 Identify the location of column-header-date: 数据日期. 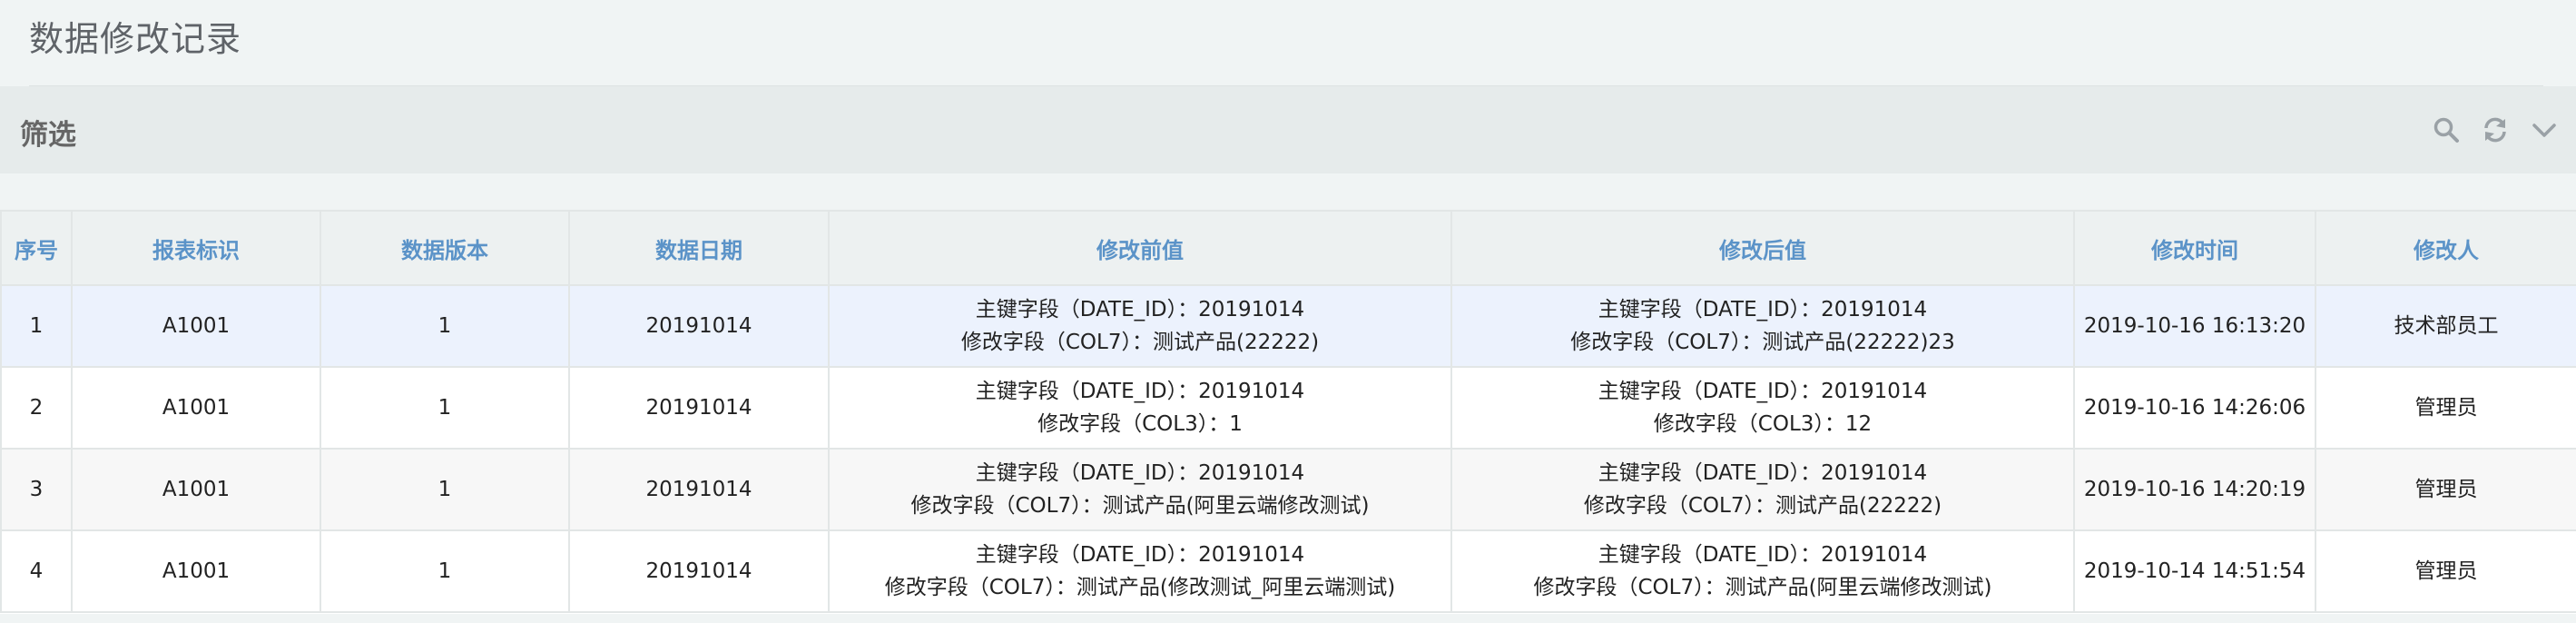
(699, 248).